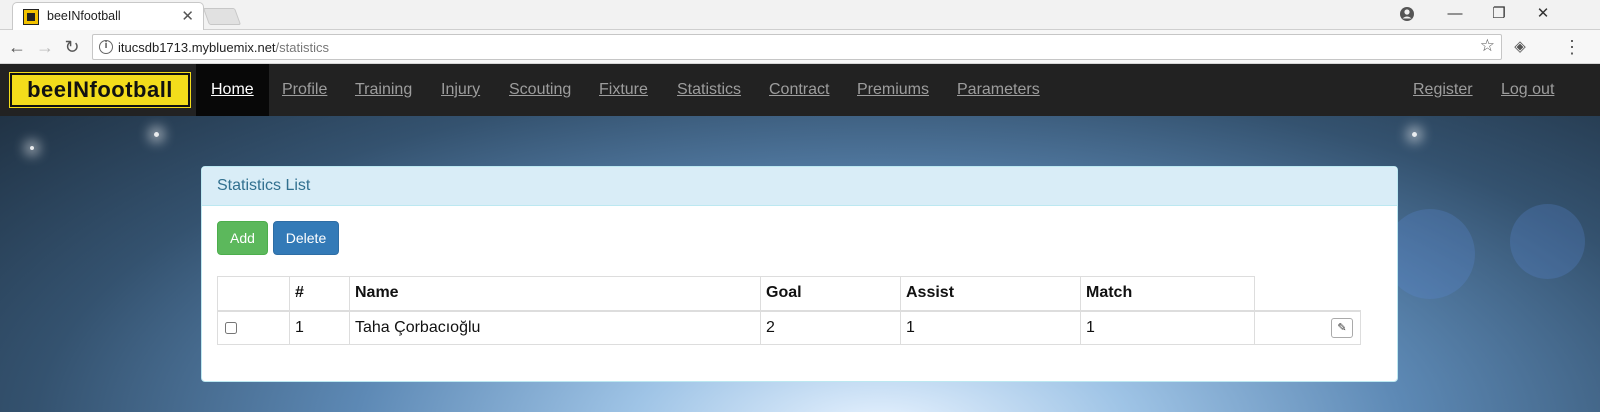 This screenshot has height=412, width=1600. I want to click on info-icon: i, so click(106, 47).